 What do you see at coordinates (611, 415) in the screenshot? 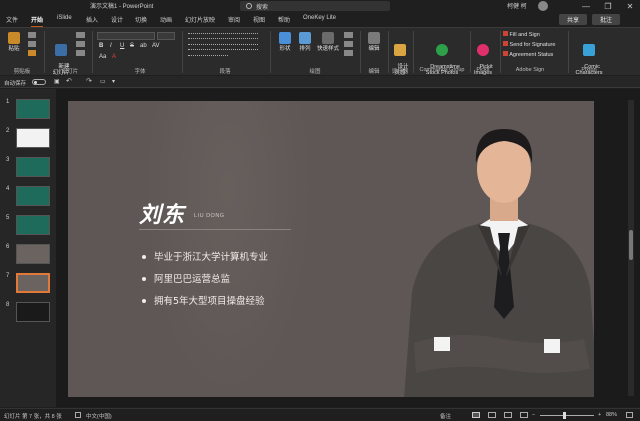
I see `zoom-level: 88%` at bounding box center [611, 415].